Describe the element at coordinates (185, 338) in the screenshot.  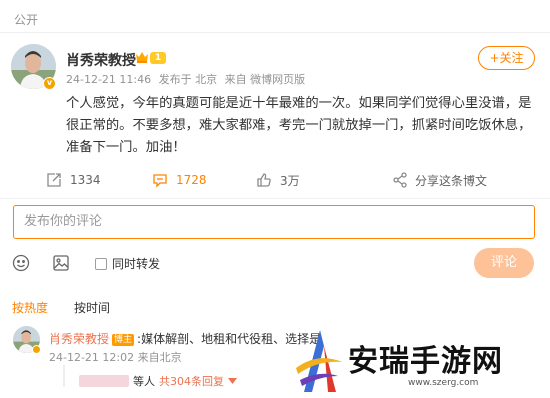
I see `comment-body: 肖秀荣教授 博主:媒体解剖、地租和代役租、选择是` at that location.